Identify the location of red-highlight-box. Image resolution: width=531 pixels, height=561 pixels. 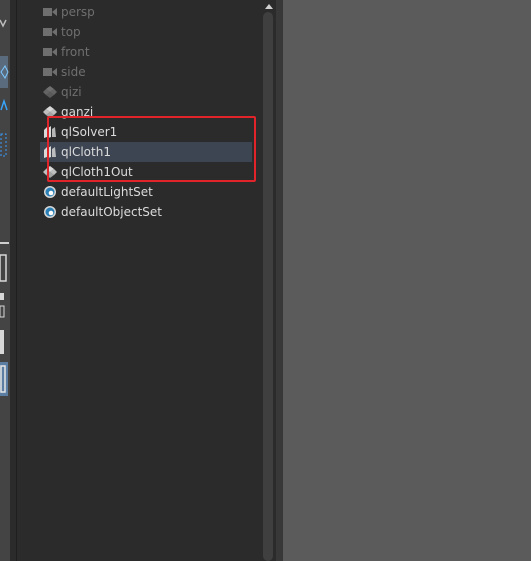
(151, 149).